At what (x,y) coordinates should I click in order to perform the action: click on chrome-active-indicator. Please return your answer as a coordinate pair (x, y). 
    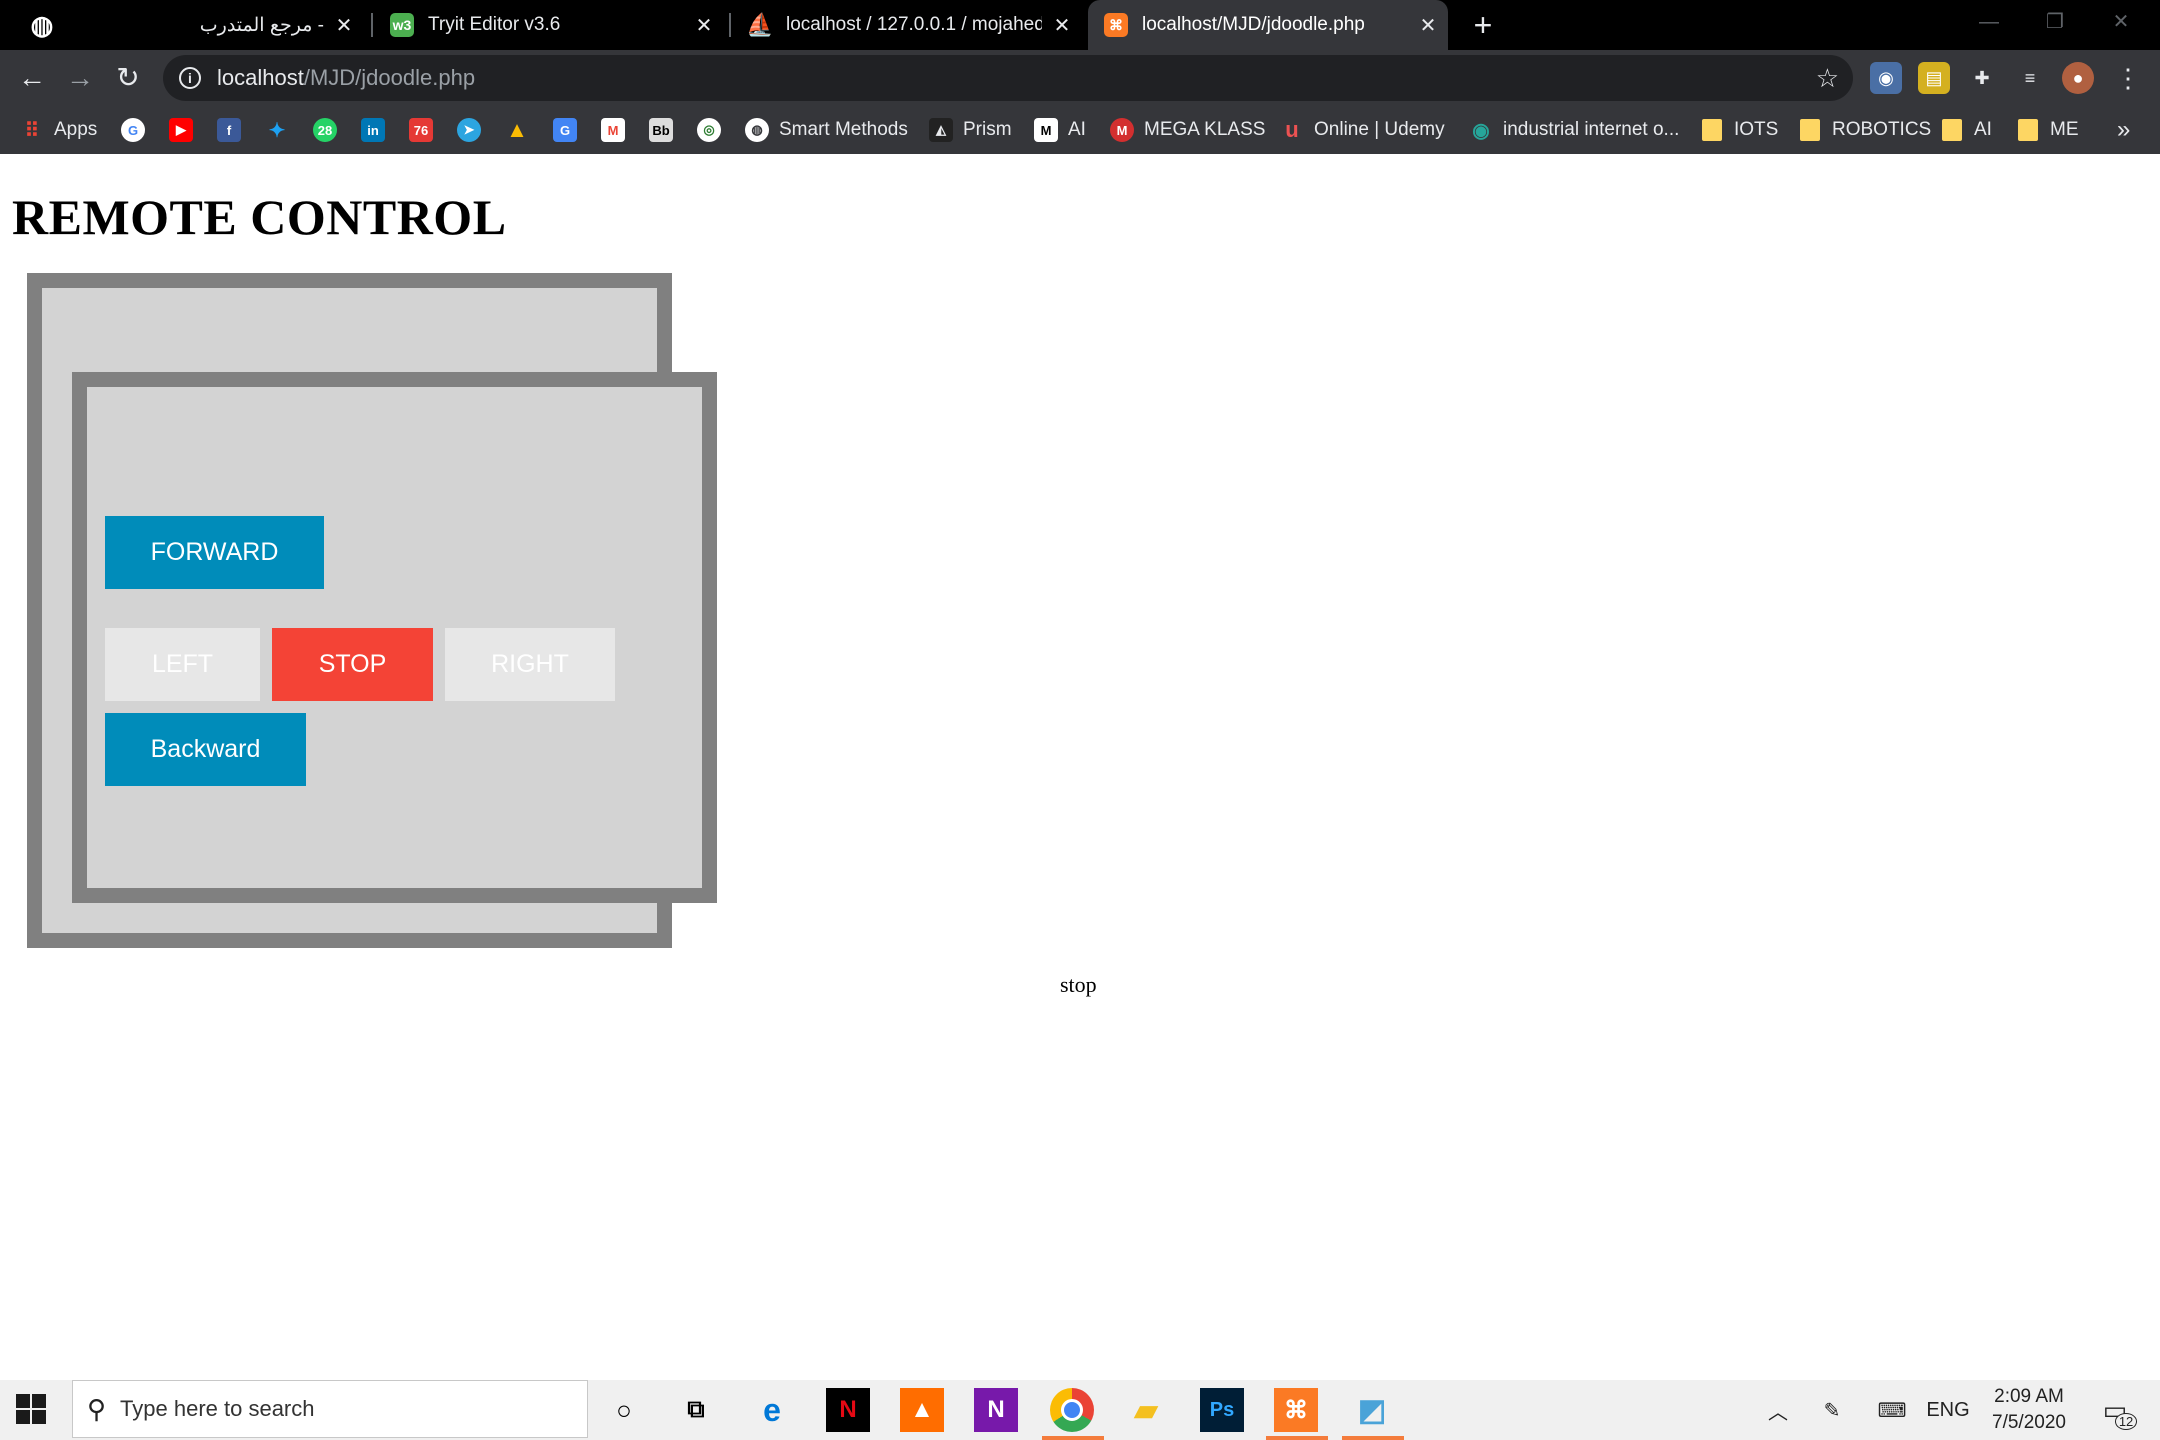
    Looking at the image, I should click on (1073, 1438).